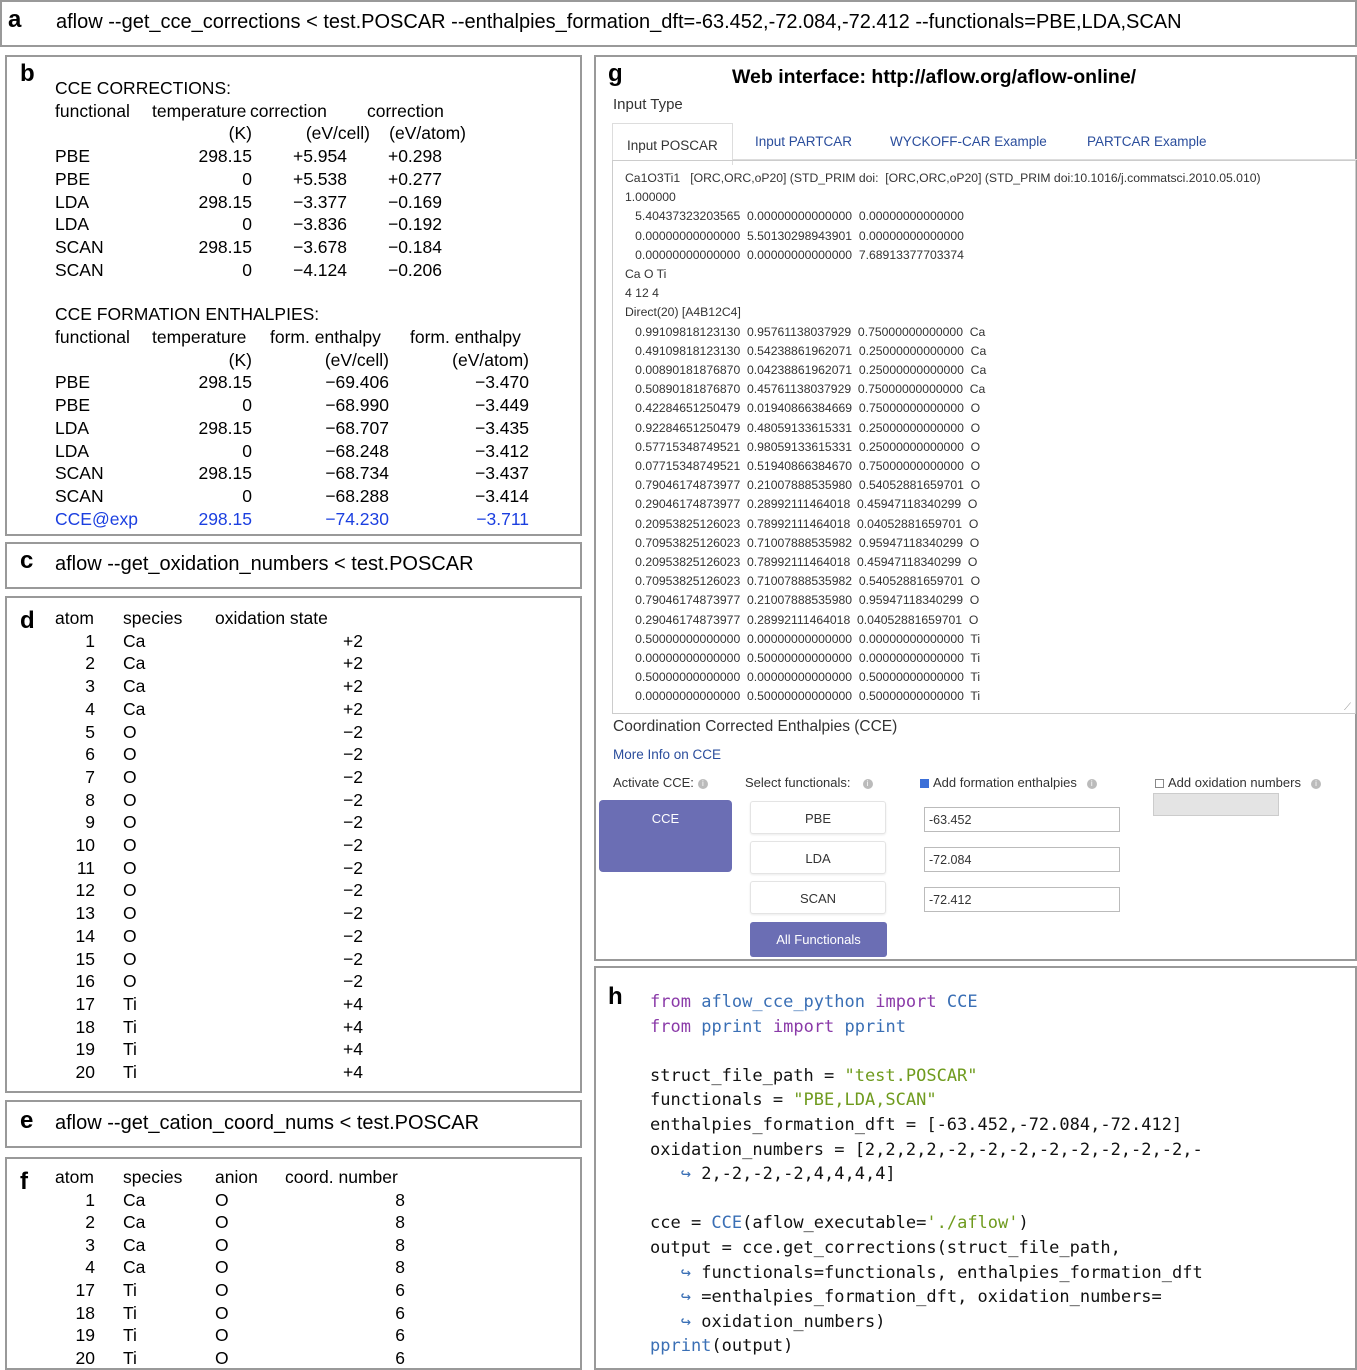 The height and width of the screenshot is (1370, 1357). Describe the element at coordinates (1023, 1223) in the screenshot. I see `code-token: )` at that location.